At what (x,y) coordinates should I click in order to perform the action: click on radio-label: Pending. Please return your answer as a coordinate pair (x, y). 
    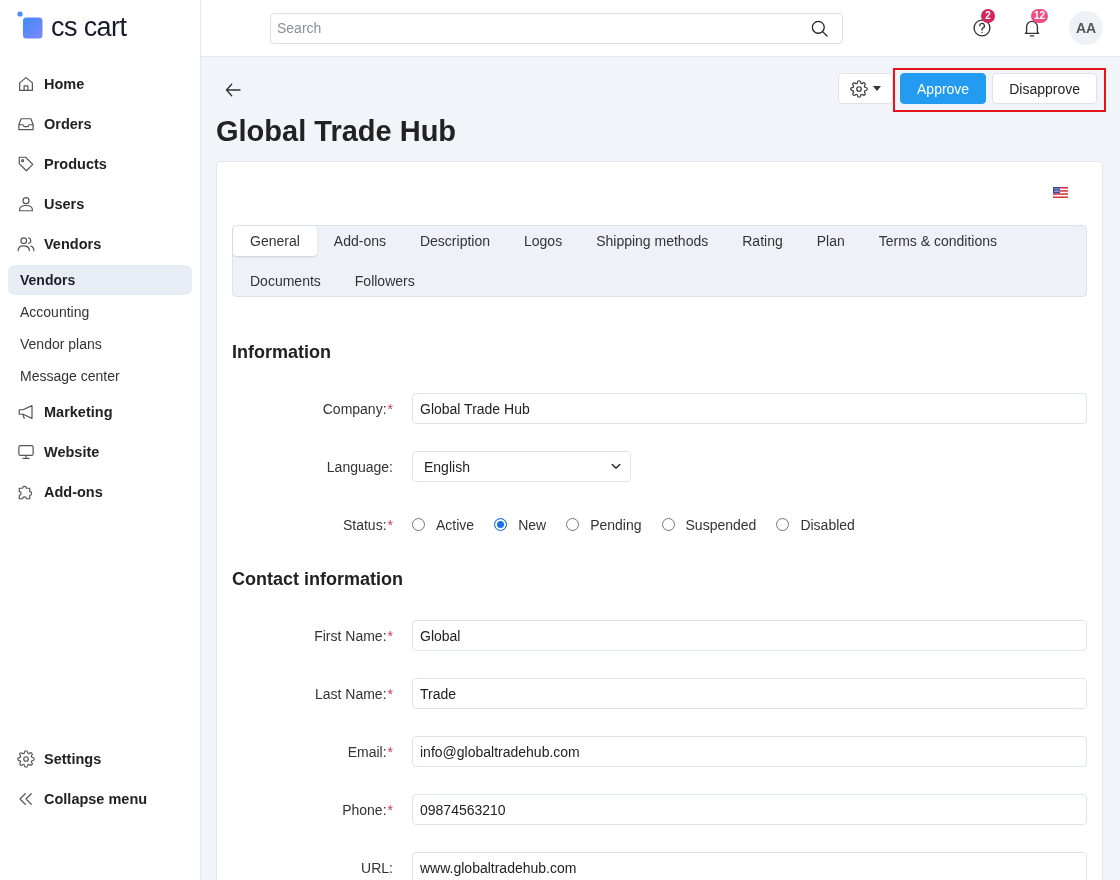
    Looking at the image, I should click on (616, 524).